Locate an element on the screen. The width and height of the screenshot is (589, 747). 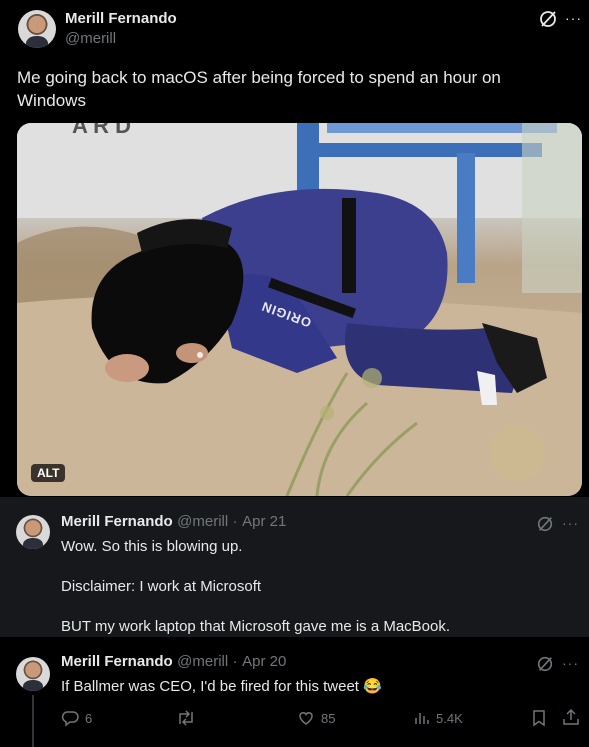
retweet-icon is located at coordinates (186, 718).